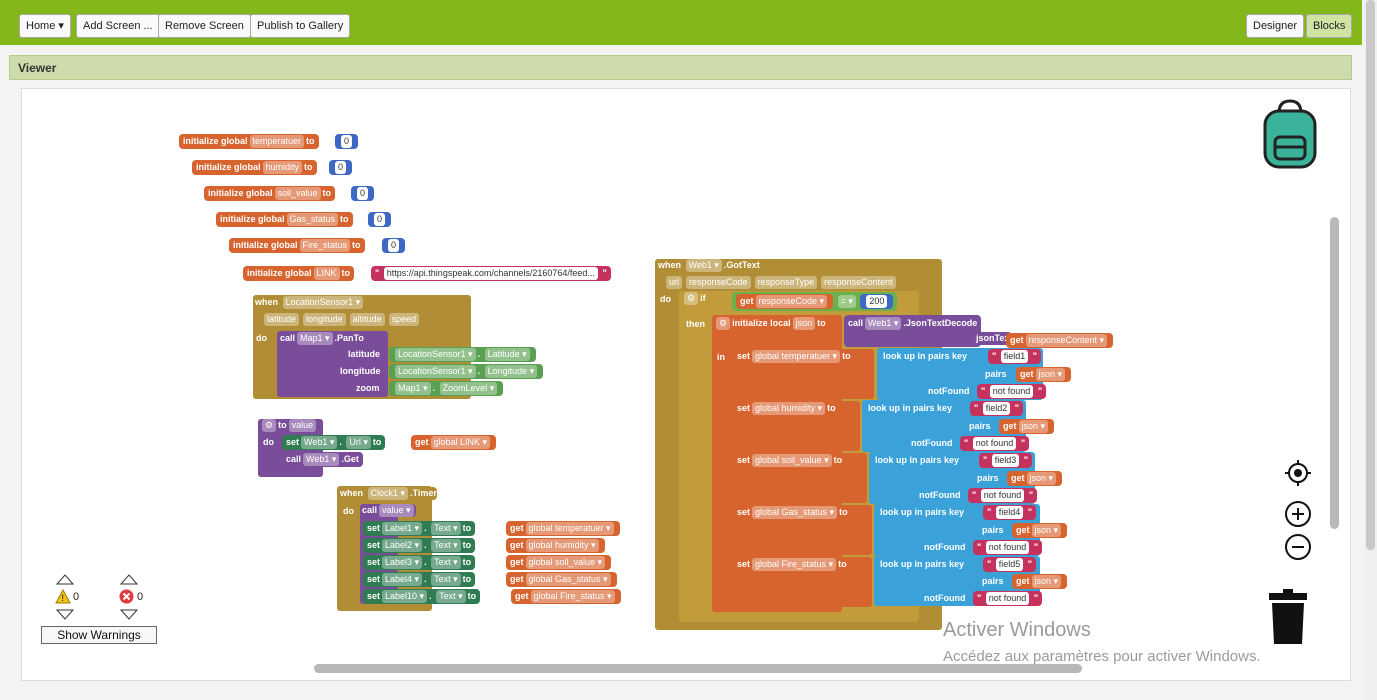 The image size is (1377, 700). I want to click on warning-count: 0, so click(76, 597).